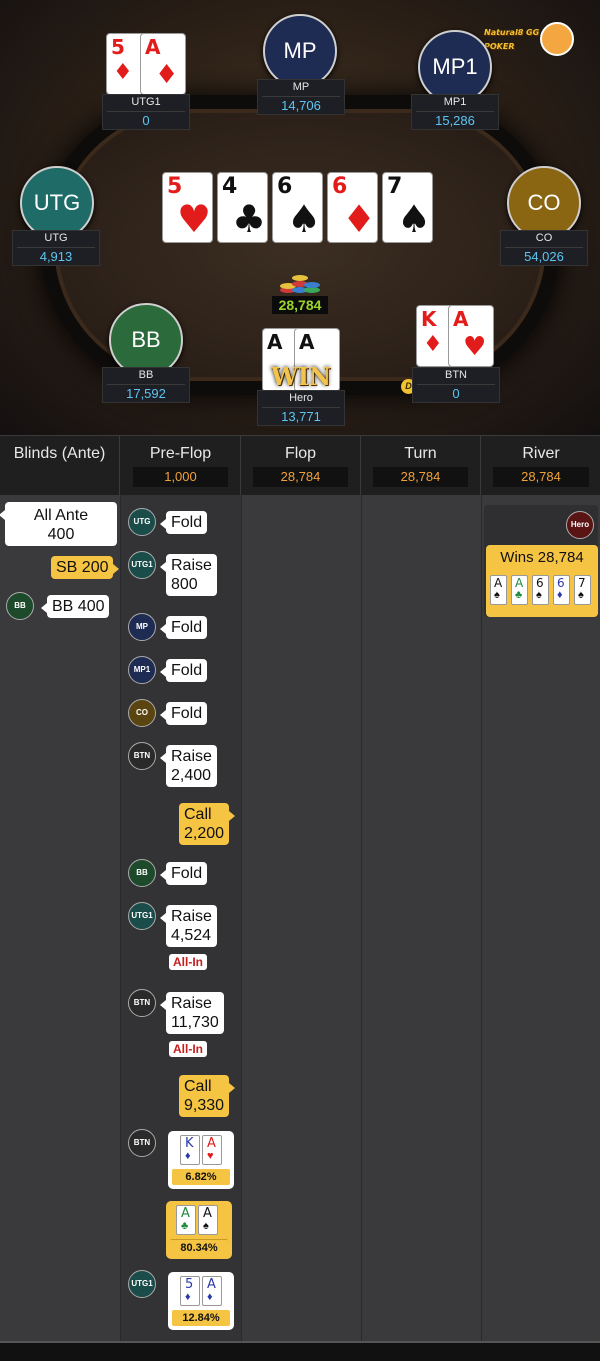 This screenshot has height=1361, width=600. Describe the element at coordinates (61, 534) in the screenshot. I see `ante-amount: 400` at that location.